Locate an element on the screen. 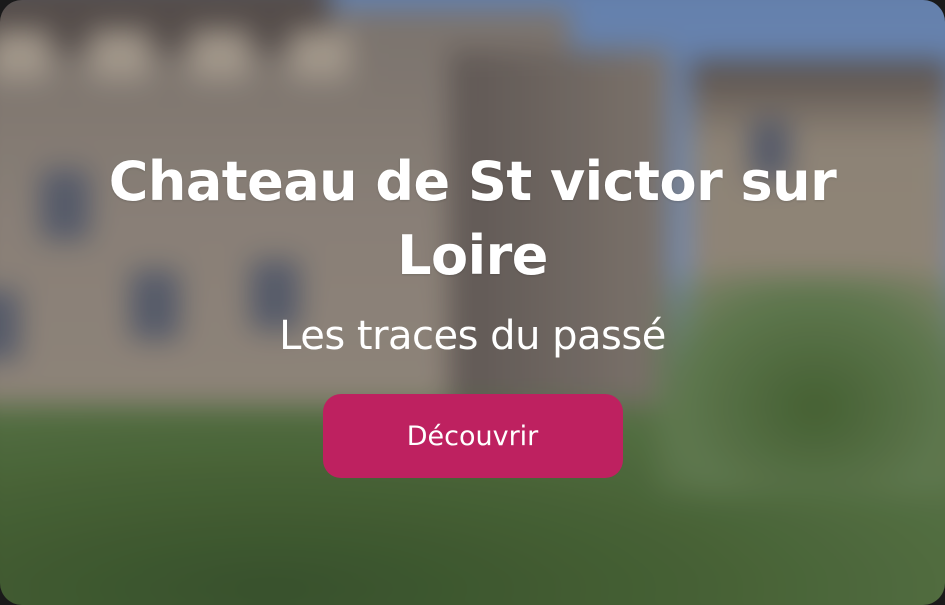  discover-button: Découvrir is located at coordinates (472, 436).